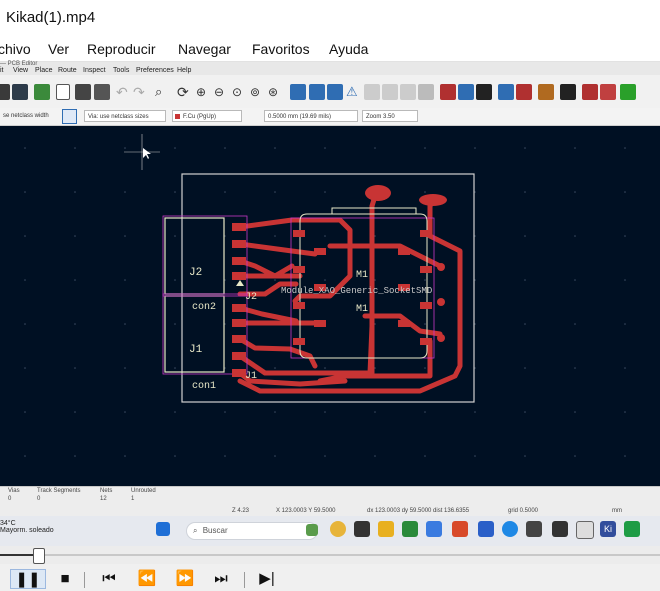  Describe the element at coordinates (204, 49) in the screenshot. I see `menu-navegar: Navegar` at that location.